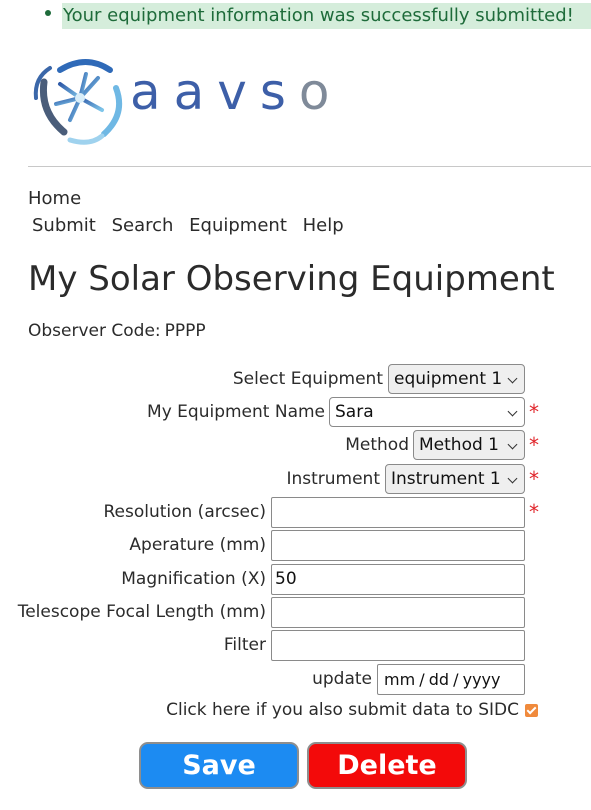 This screenshot has height=810, width=591. Describe the element at coordinates (307, 379) in the screenshot. I see `select-equipment-label: Select Equipment` at that location.